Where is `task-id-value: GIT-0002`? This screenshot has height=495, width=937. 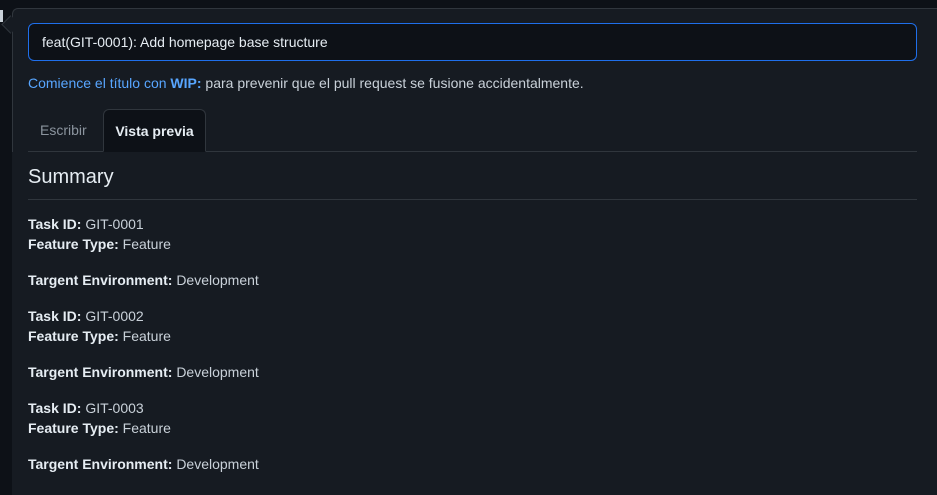
task-id-value: GIT-0002 is located at coordinates (114, 316).